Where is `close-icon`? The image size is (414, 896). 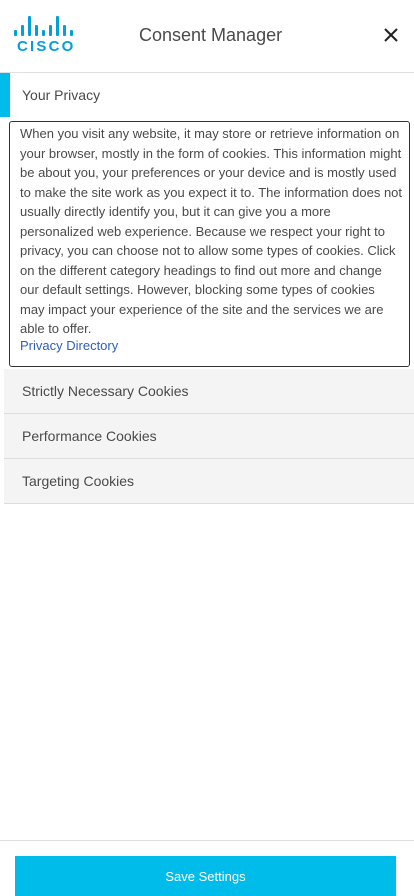 close-icon is located at coordinates (391, 35).